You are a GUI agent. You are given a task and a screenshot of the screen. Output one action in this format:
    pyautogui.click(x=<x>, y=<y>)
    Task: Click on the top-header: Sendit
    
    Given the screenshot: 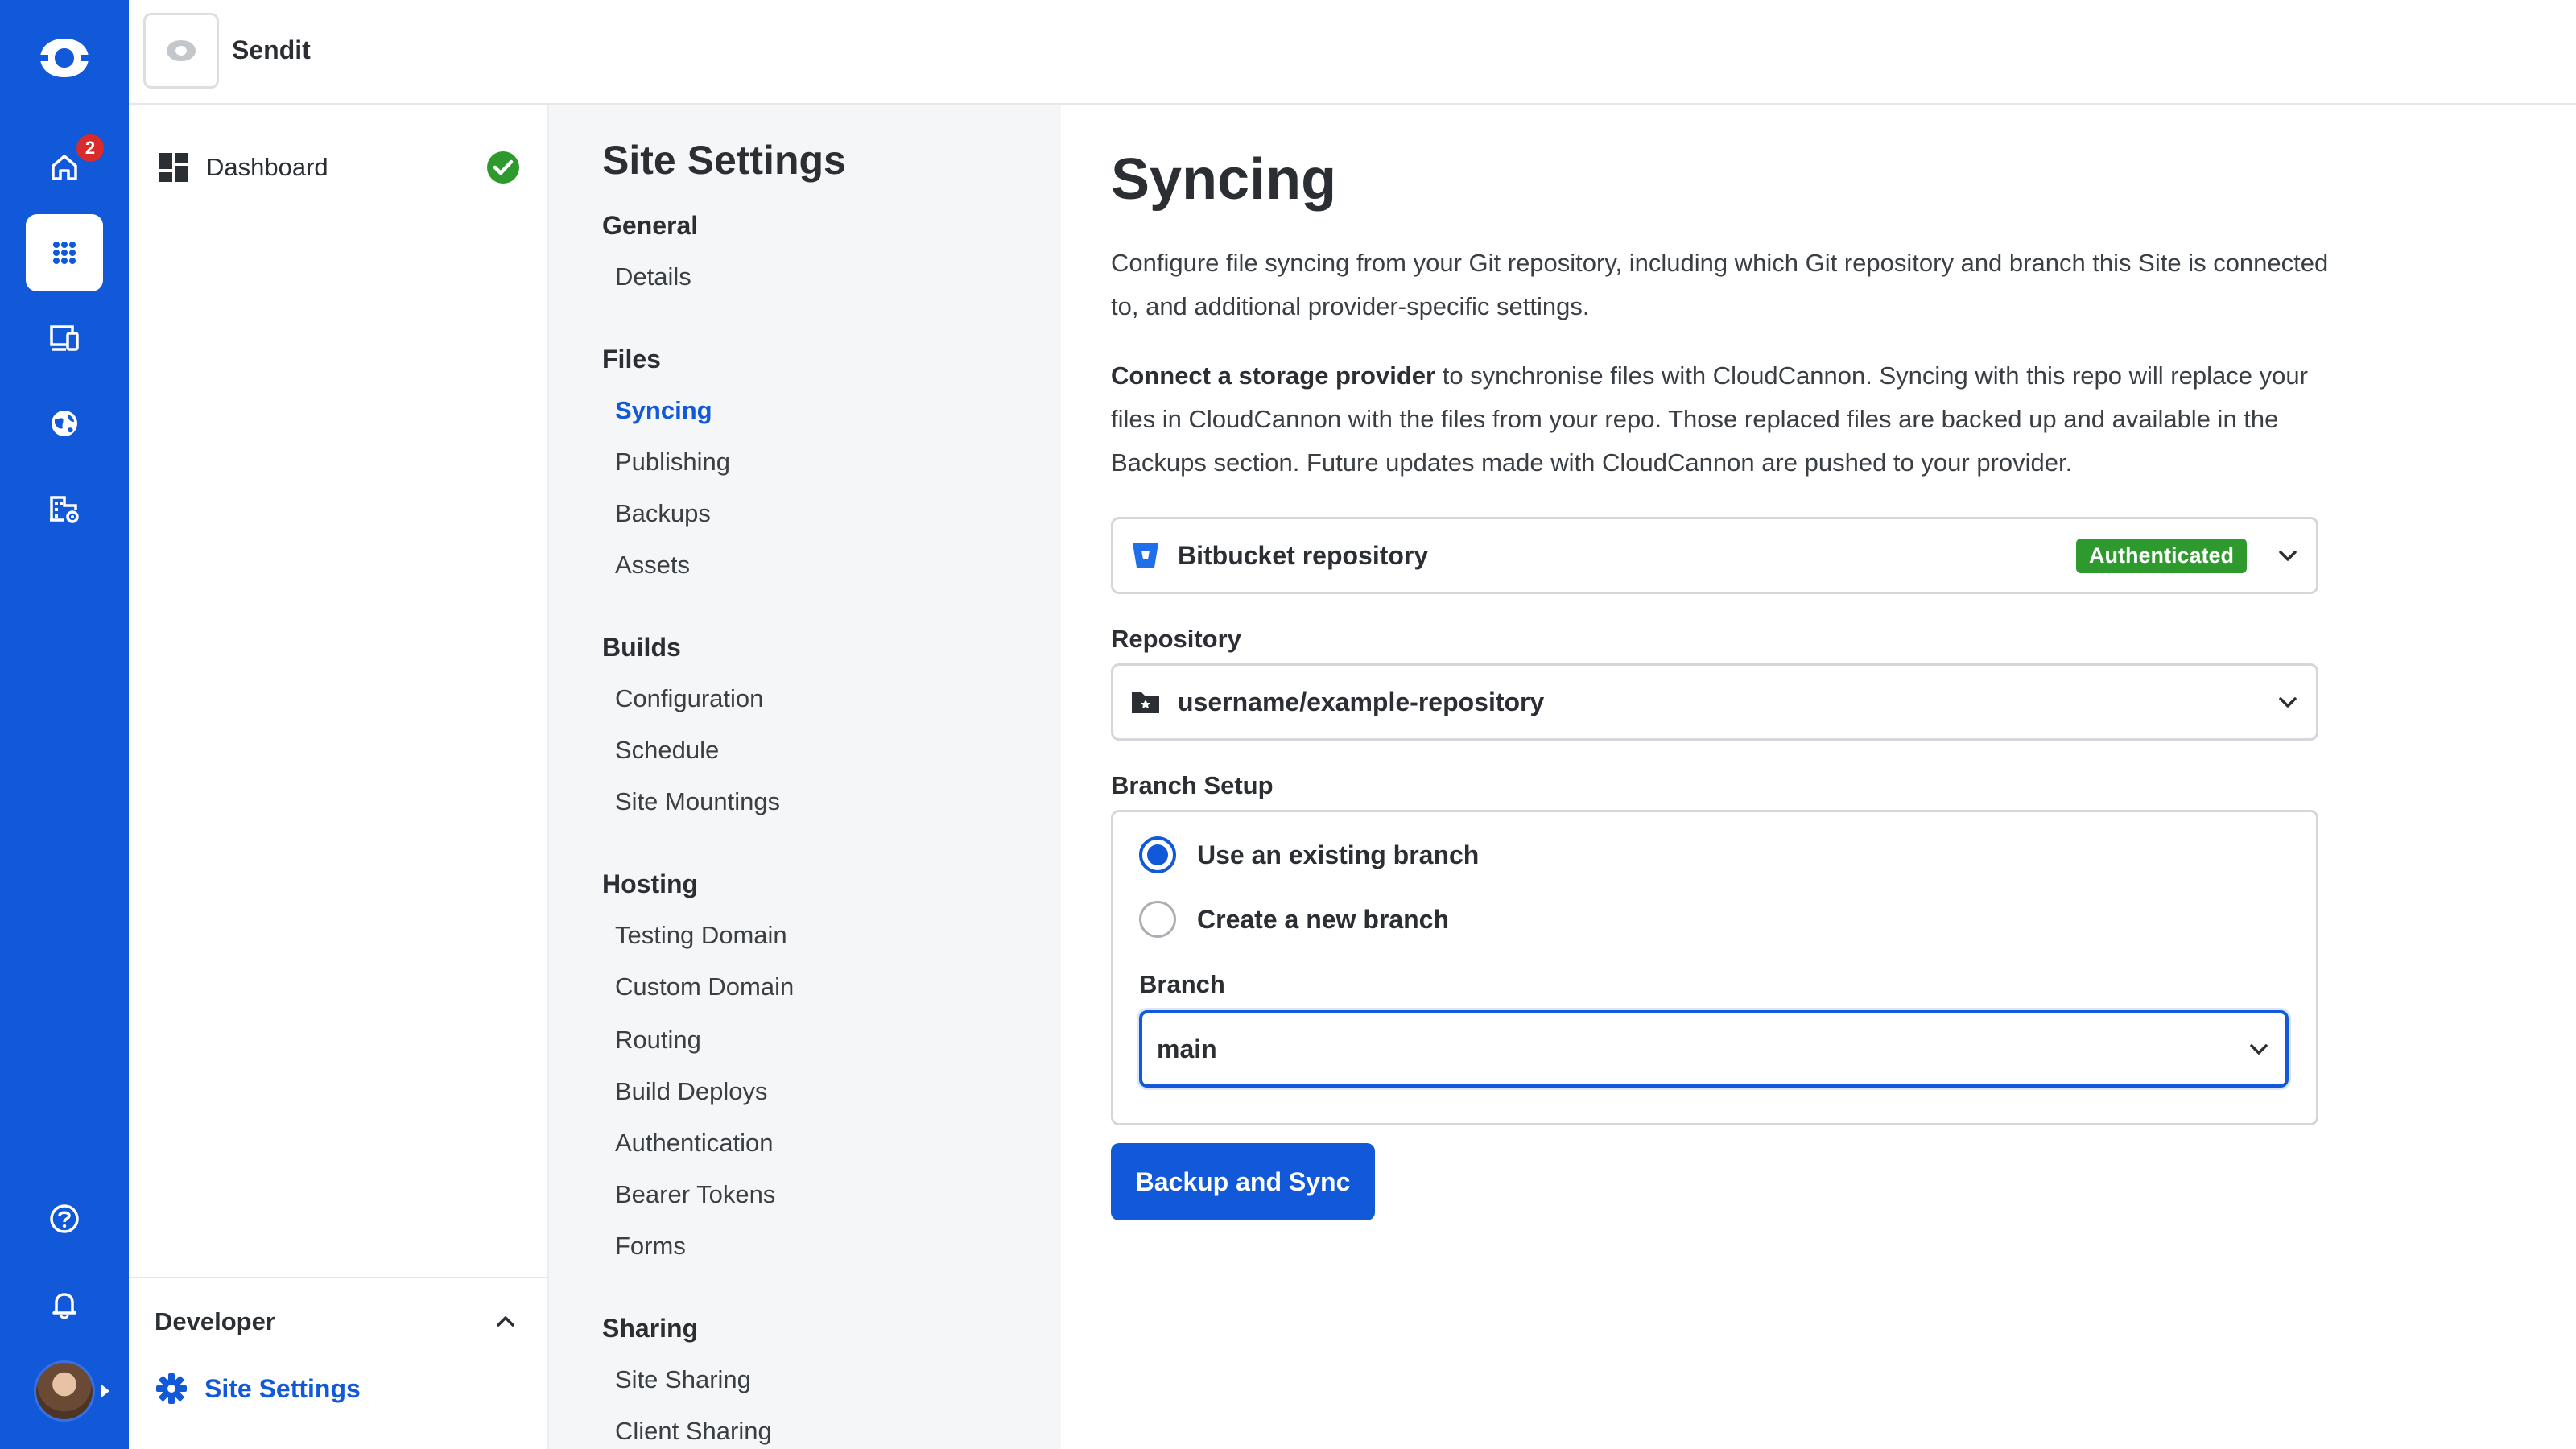 What is the action you would take?
    pyautogui.click(x=1352, y=53)
    